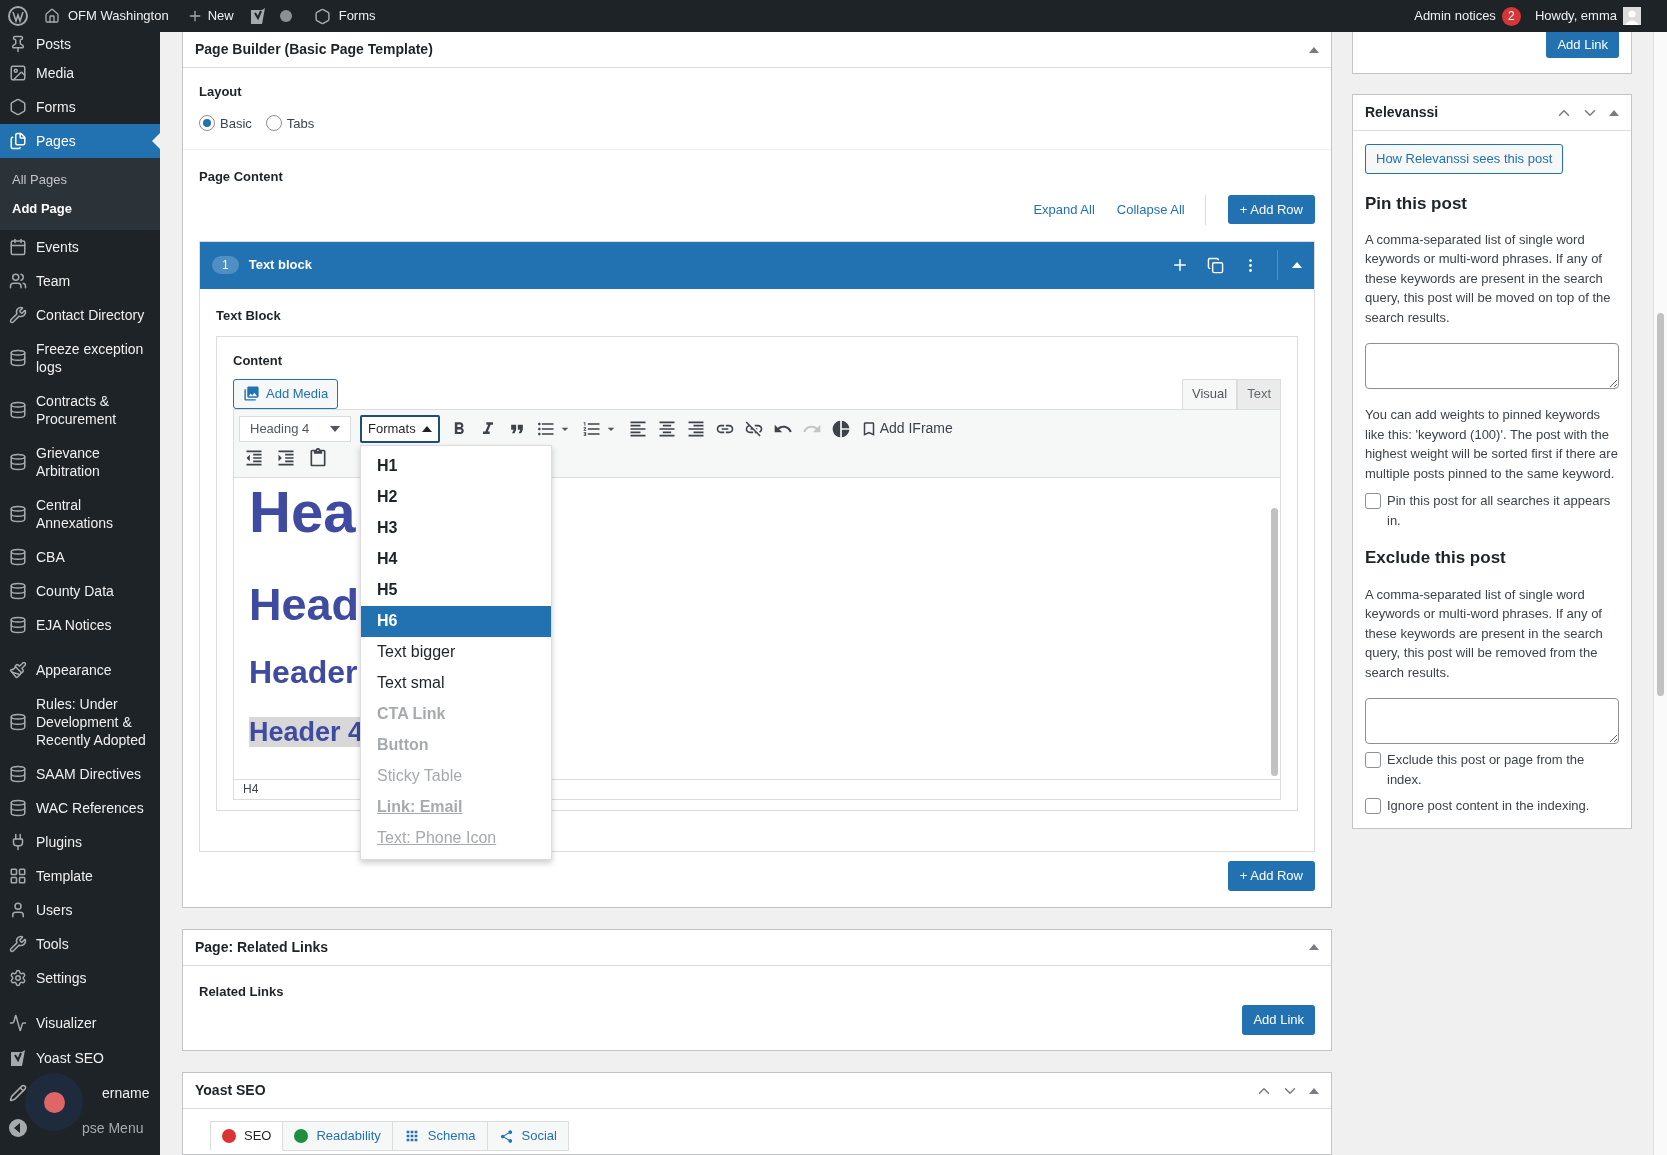  I want to click on menu-item: H1, so click(456, 466).